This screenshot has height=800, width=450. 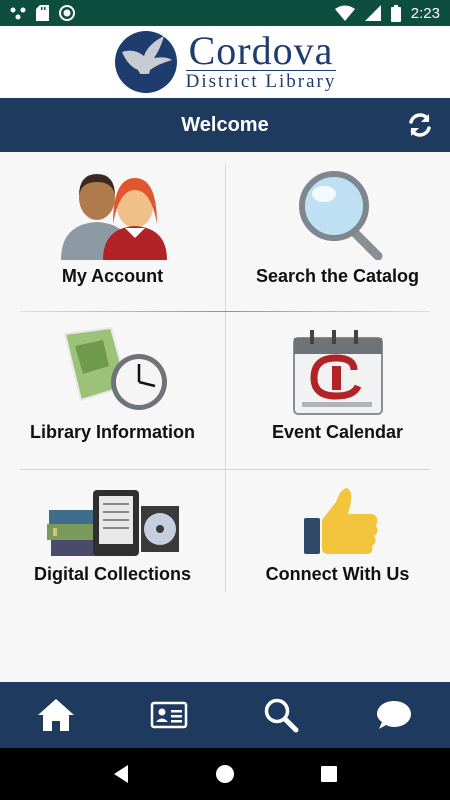 What do you see at coordinates (115, 368) in the screenshot?
I see `map-clock-icon` at bounding box center [115, 368].